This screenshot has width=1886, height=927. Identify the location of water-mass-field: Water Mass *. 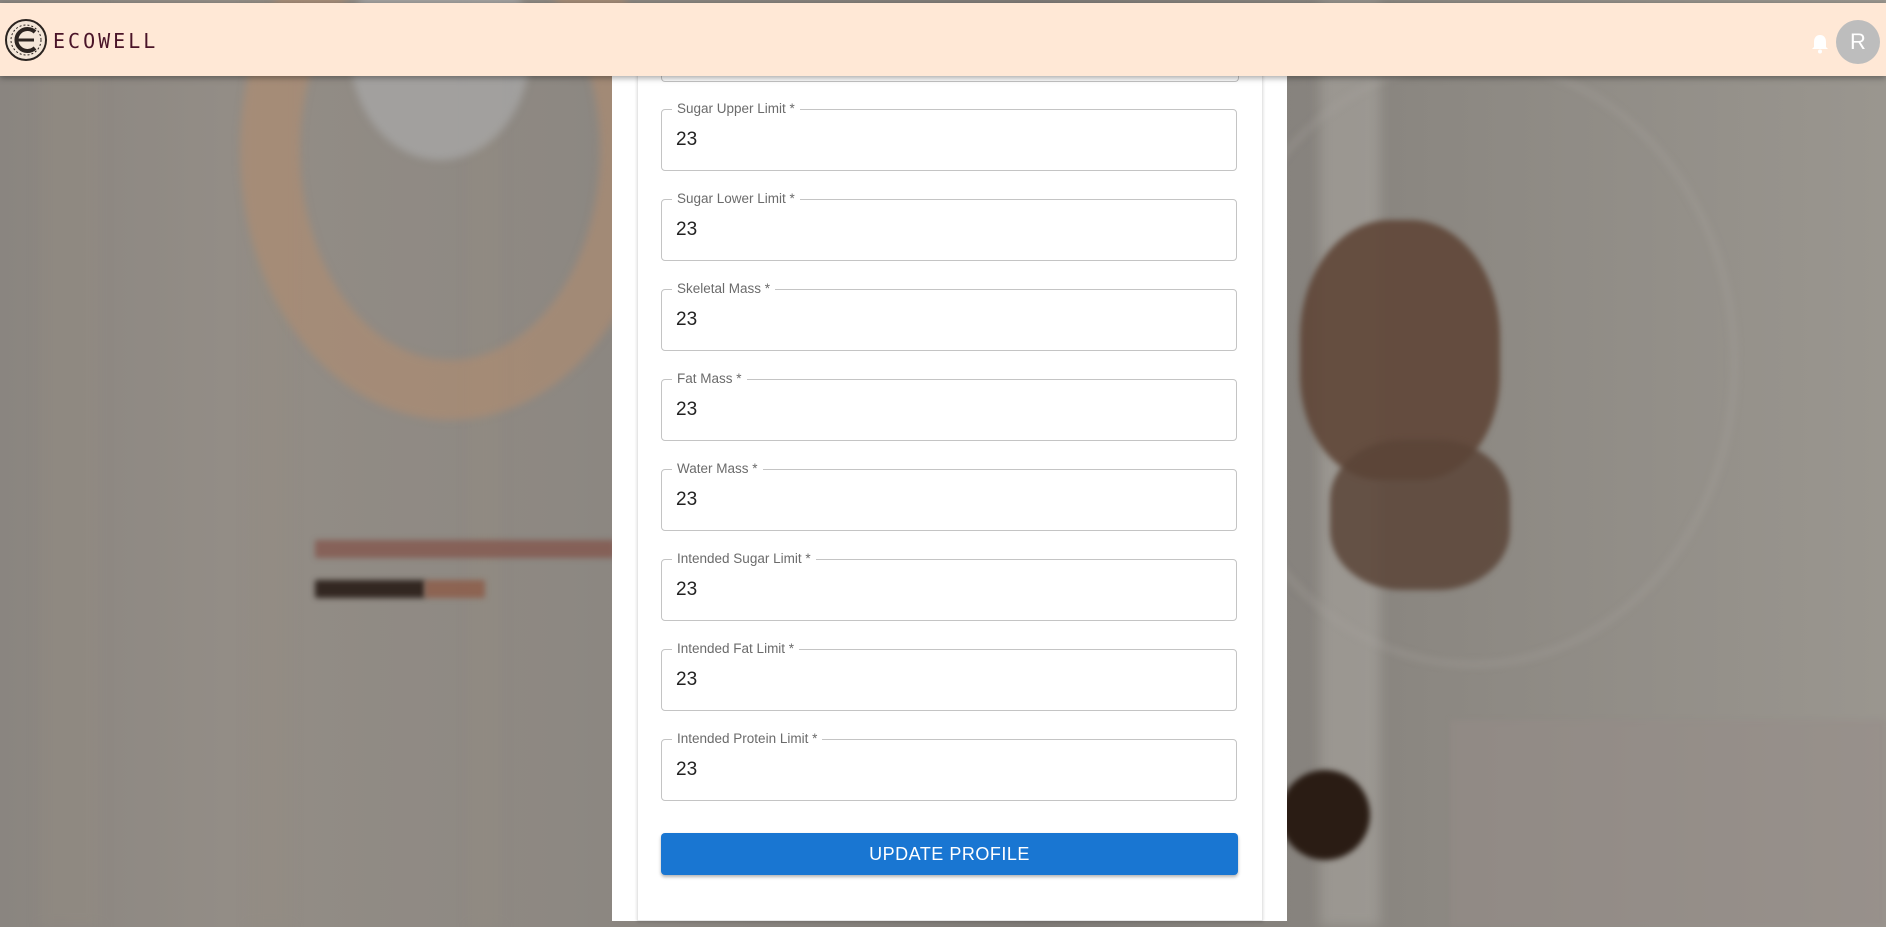
(949, 496).